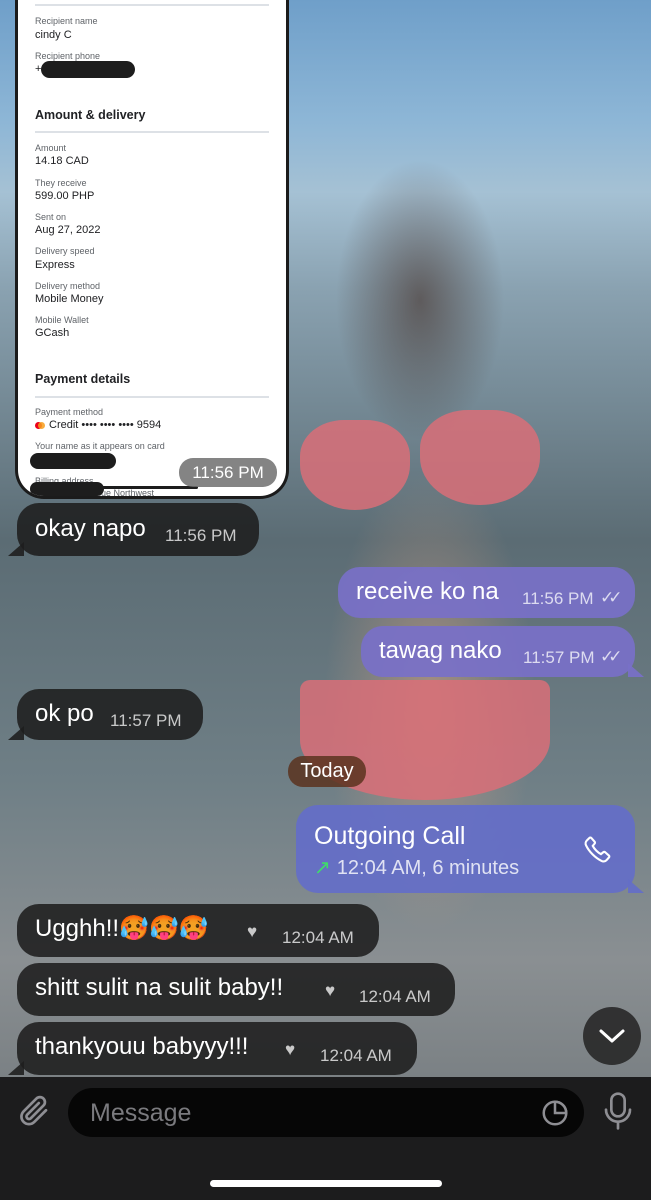  I want to click on recipient-phone-label: Recipient phone, so click(68, 56).